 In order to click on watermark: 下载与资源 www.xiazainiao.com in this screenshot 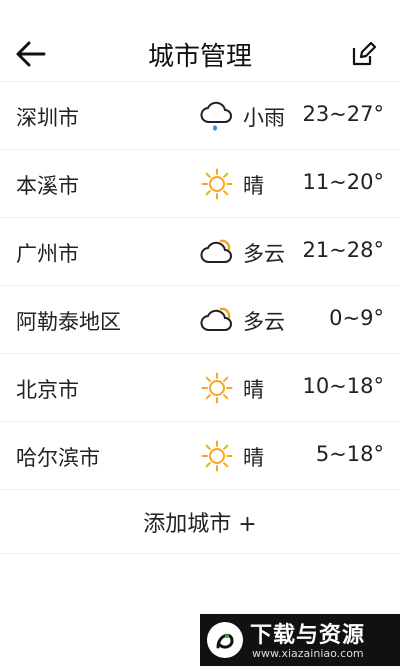, I will do `click(300, 640)`.